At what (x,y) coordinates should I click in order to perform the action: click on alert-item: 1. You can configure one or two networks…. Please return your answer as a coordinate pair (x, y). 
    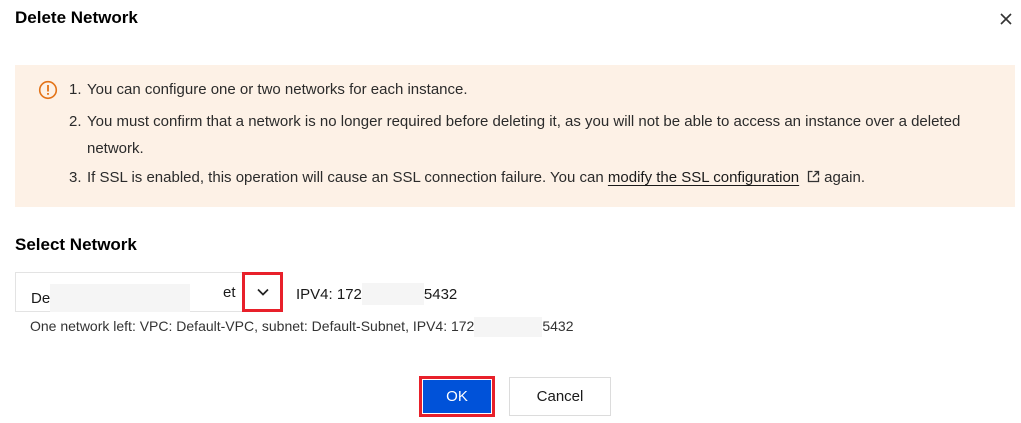
    Looking at the image, I should click on (536, 90).